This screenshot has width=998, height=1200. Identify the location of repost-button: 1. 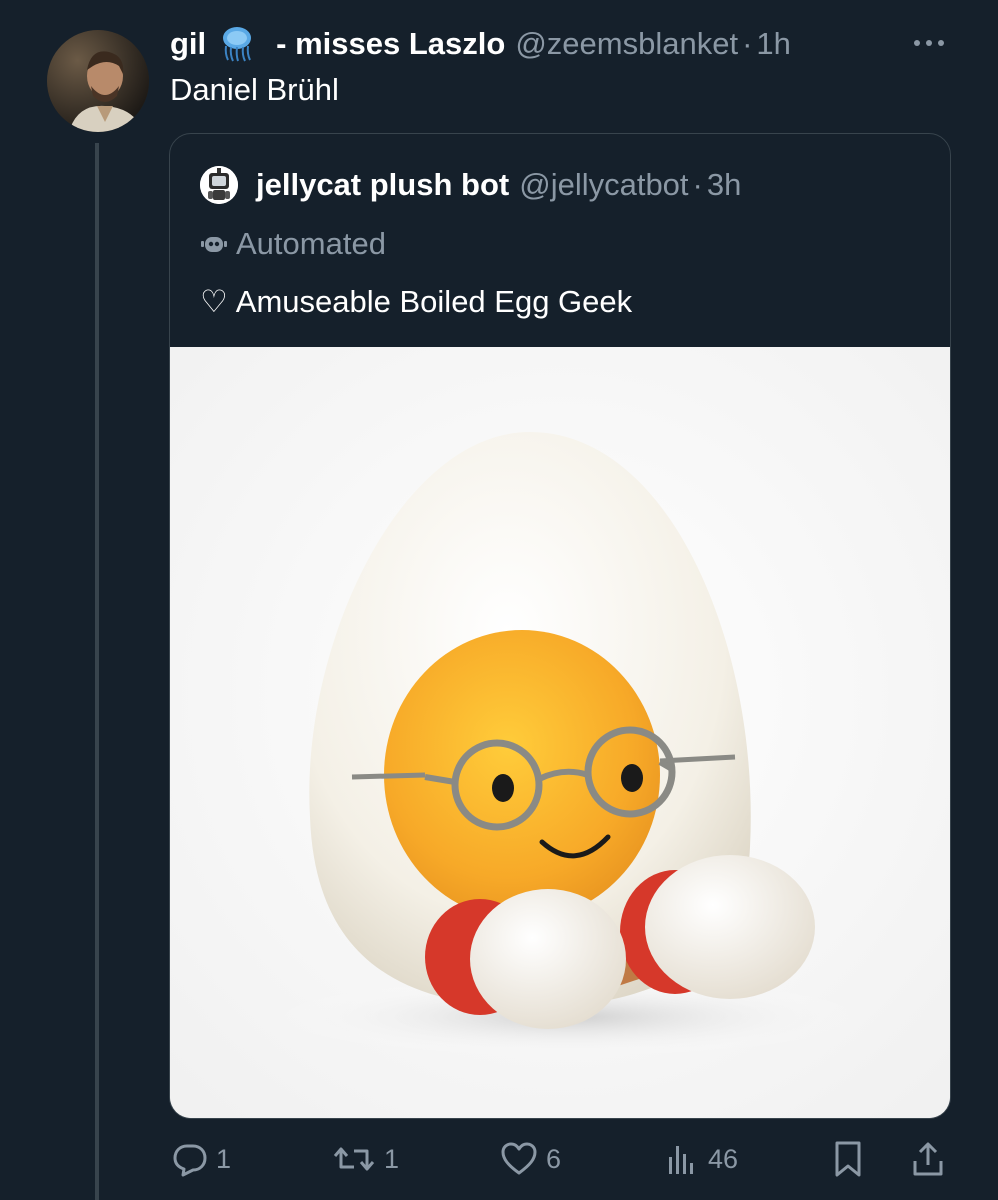
(365, 1159).